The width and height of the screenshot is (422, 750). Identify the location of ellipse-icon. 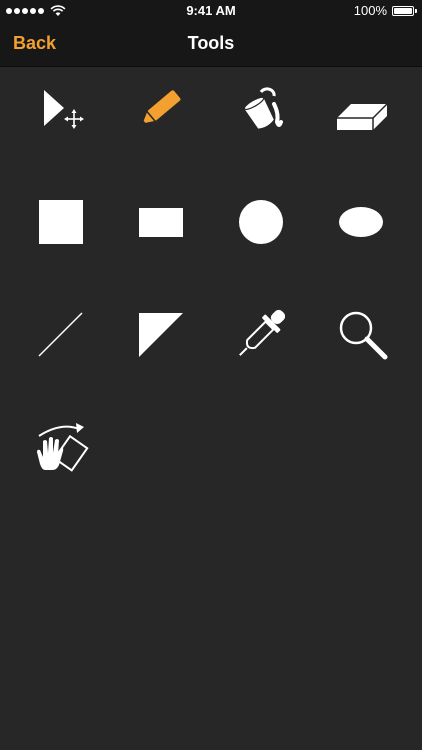
(361, 222).